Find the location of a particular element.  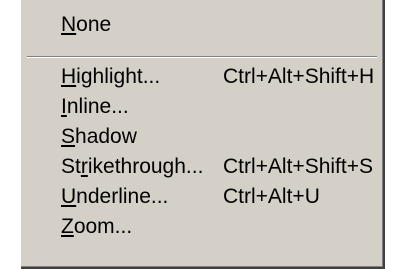

menu-item-label: None is located at coordinates (86, 24).